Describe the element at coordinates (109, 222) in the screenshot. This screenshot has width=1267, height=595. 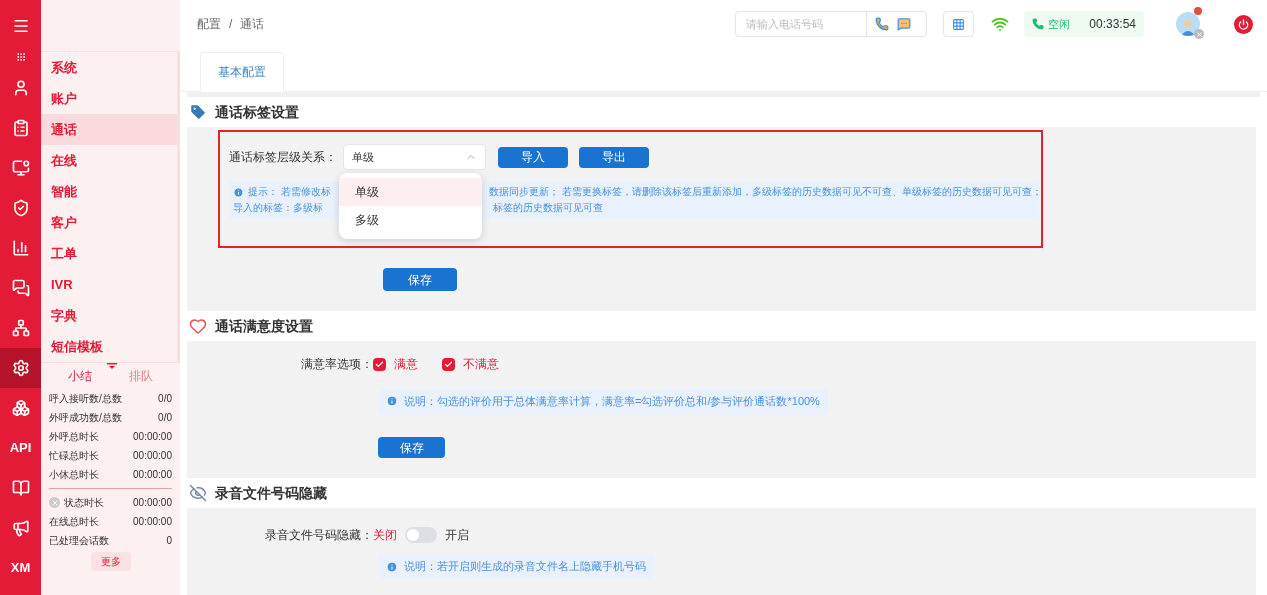
I see `menu-item: 客户` at that location.